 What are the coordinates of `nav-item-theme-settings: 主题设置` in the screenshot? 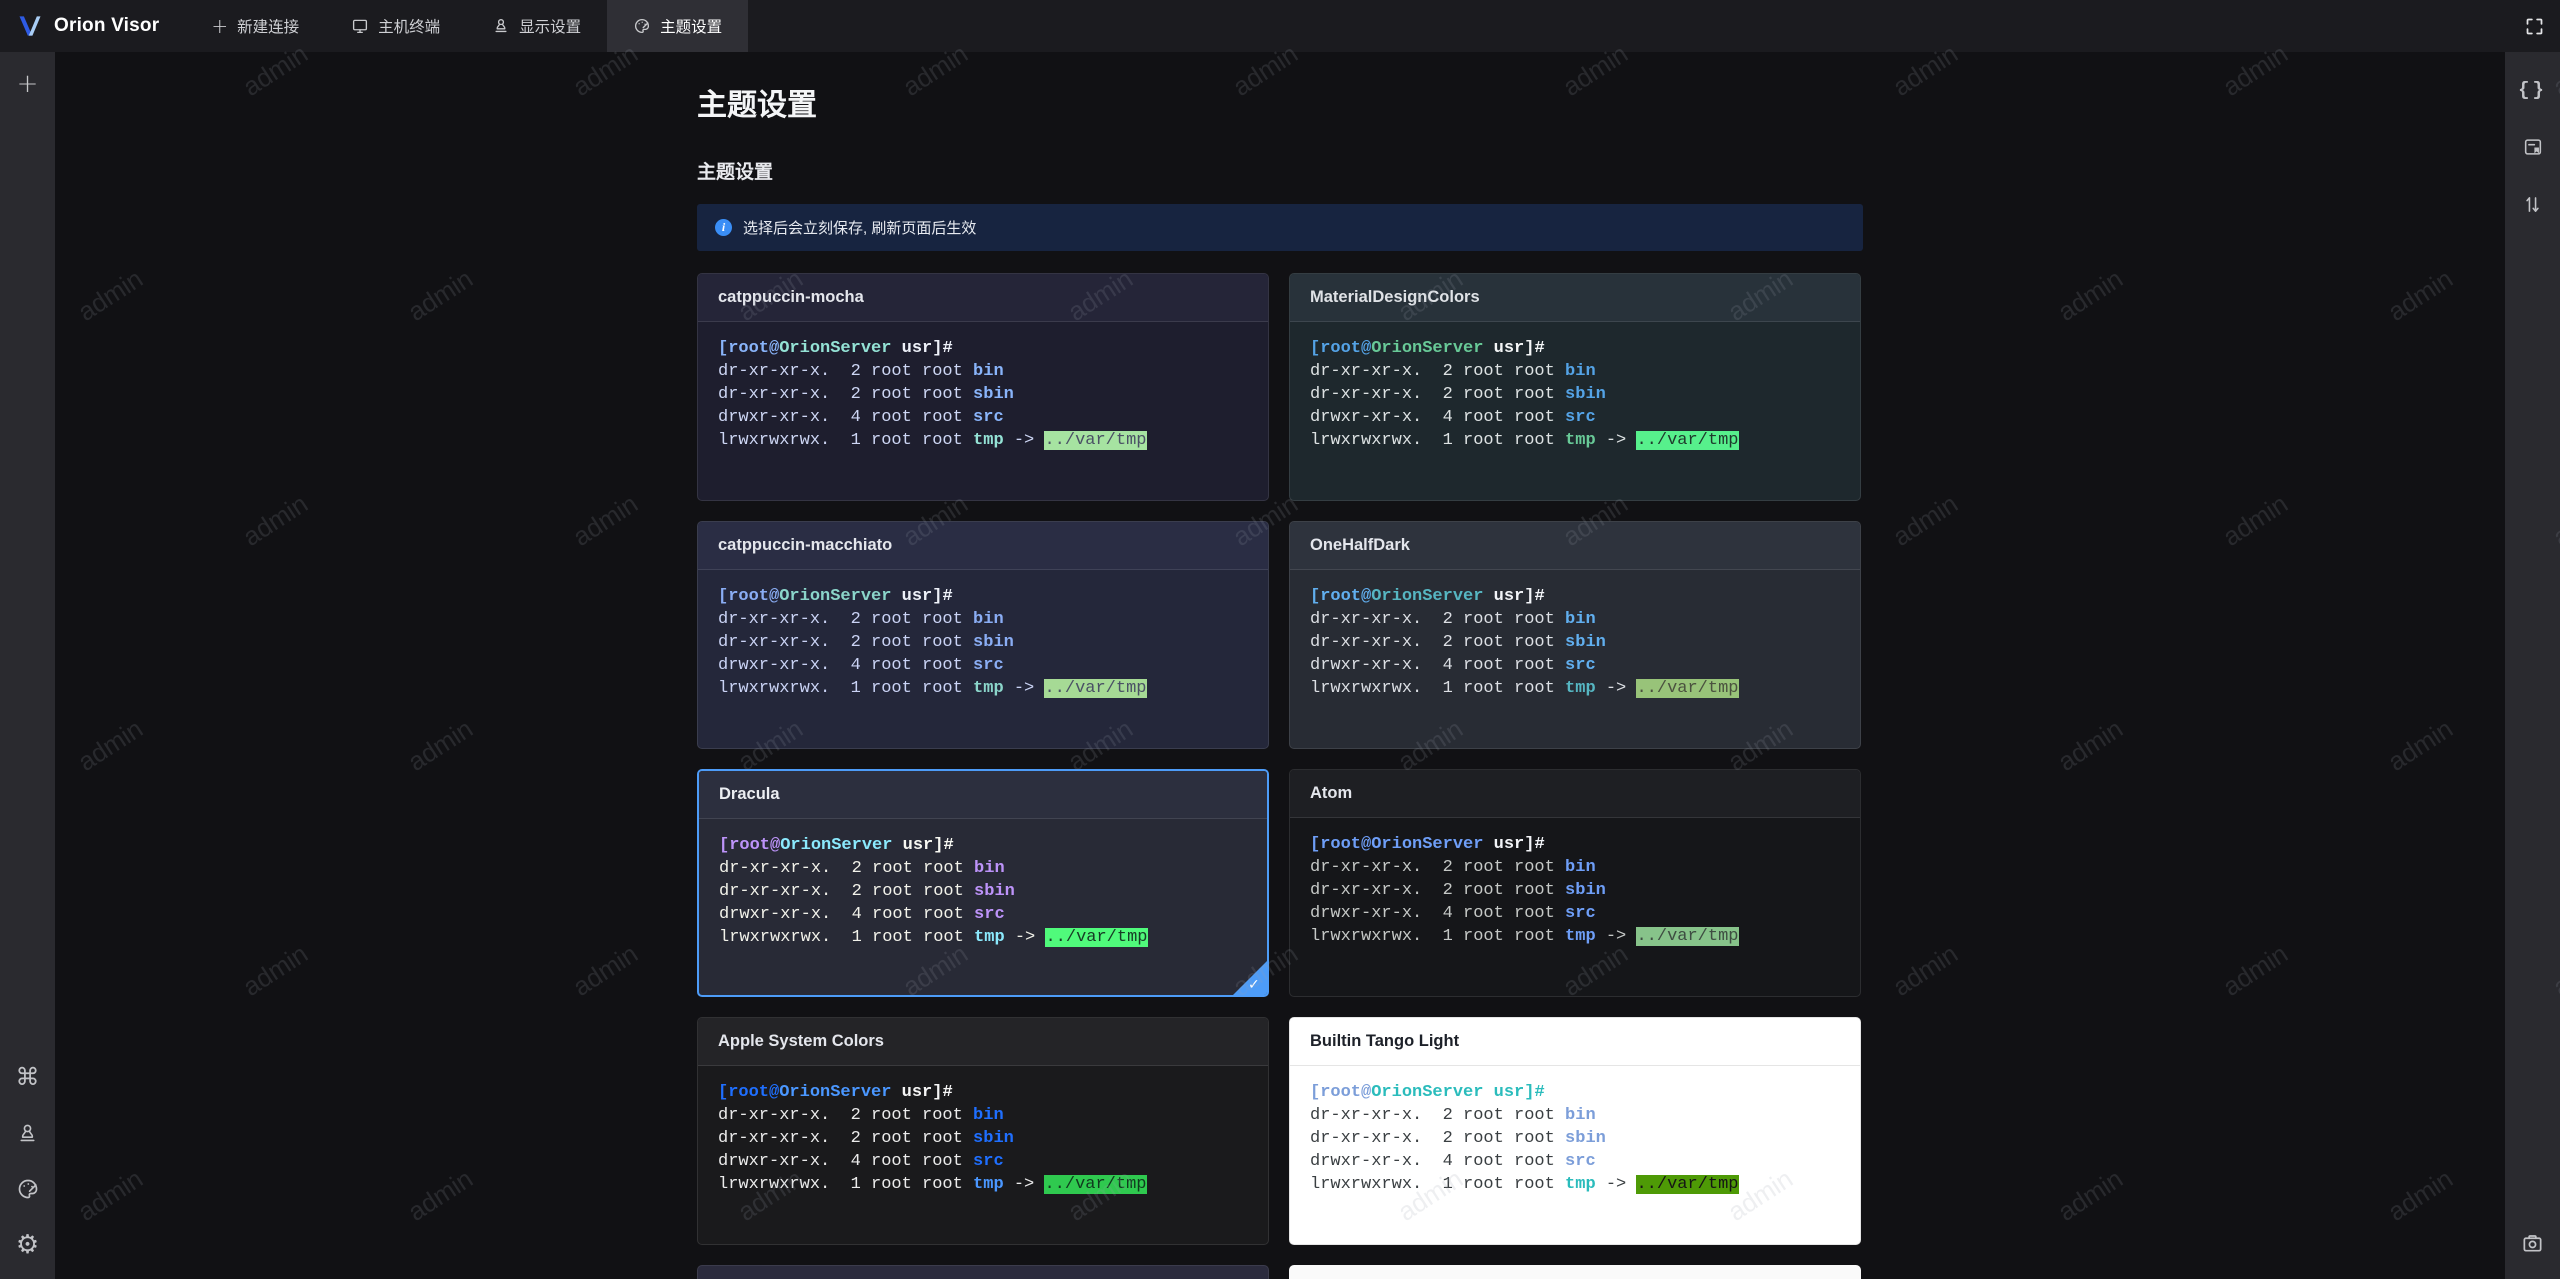 It's located at (678, 26).